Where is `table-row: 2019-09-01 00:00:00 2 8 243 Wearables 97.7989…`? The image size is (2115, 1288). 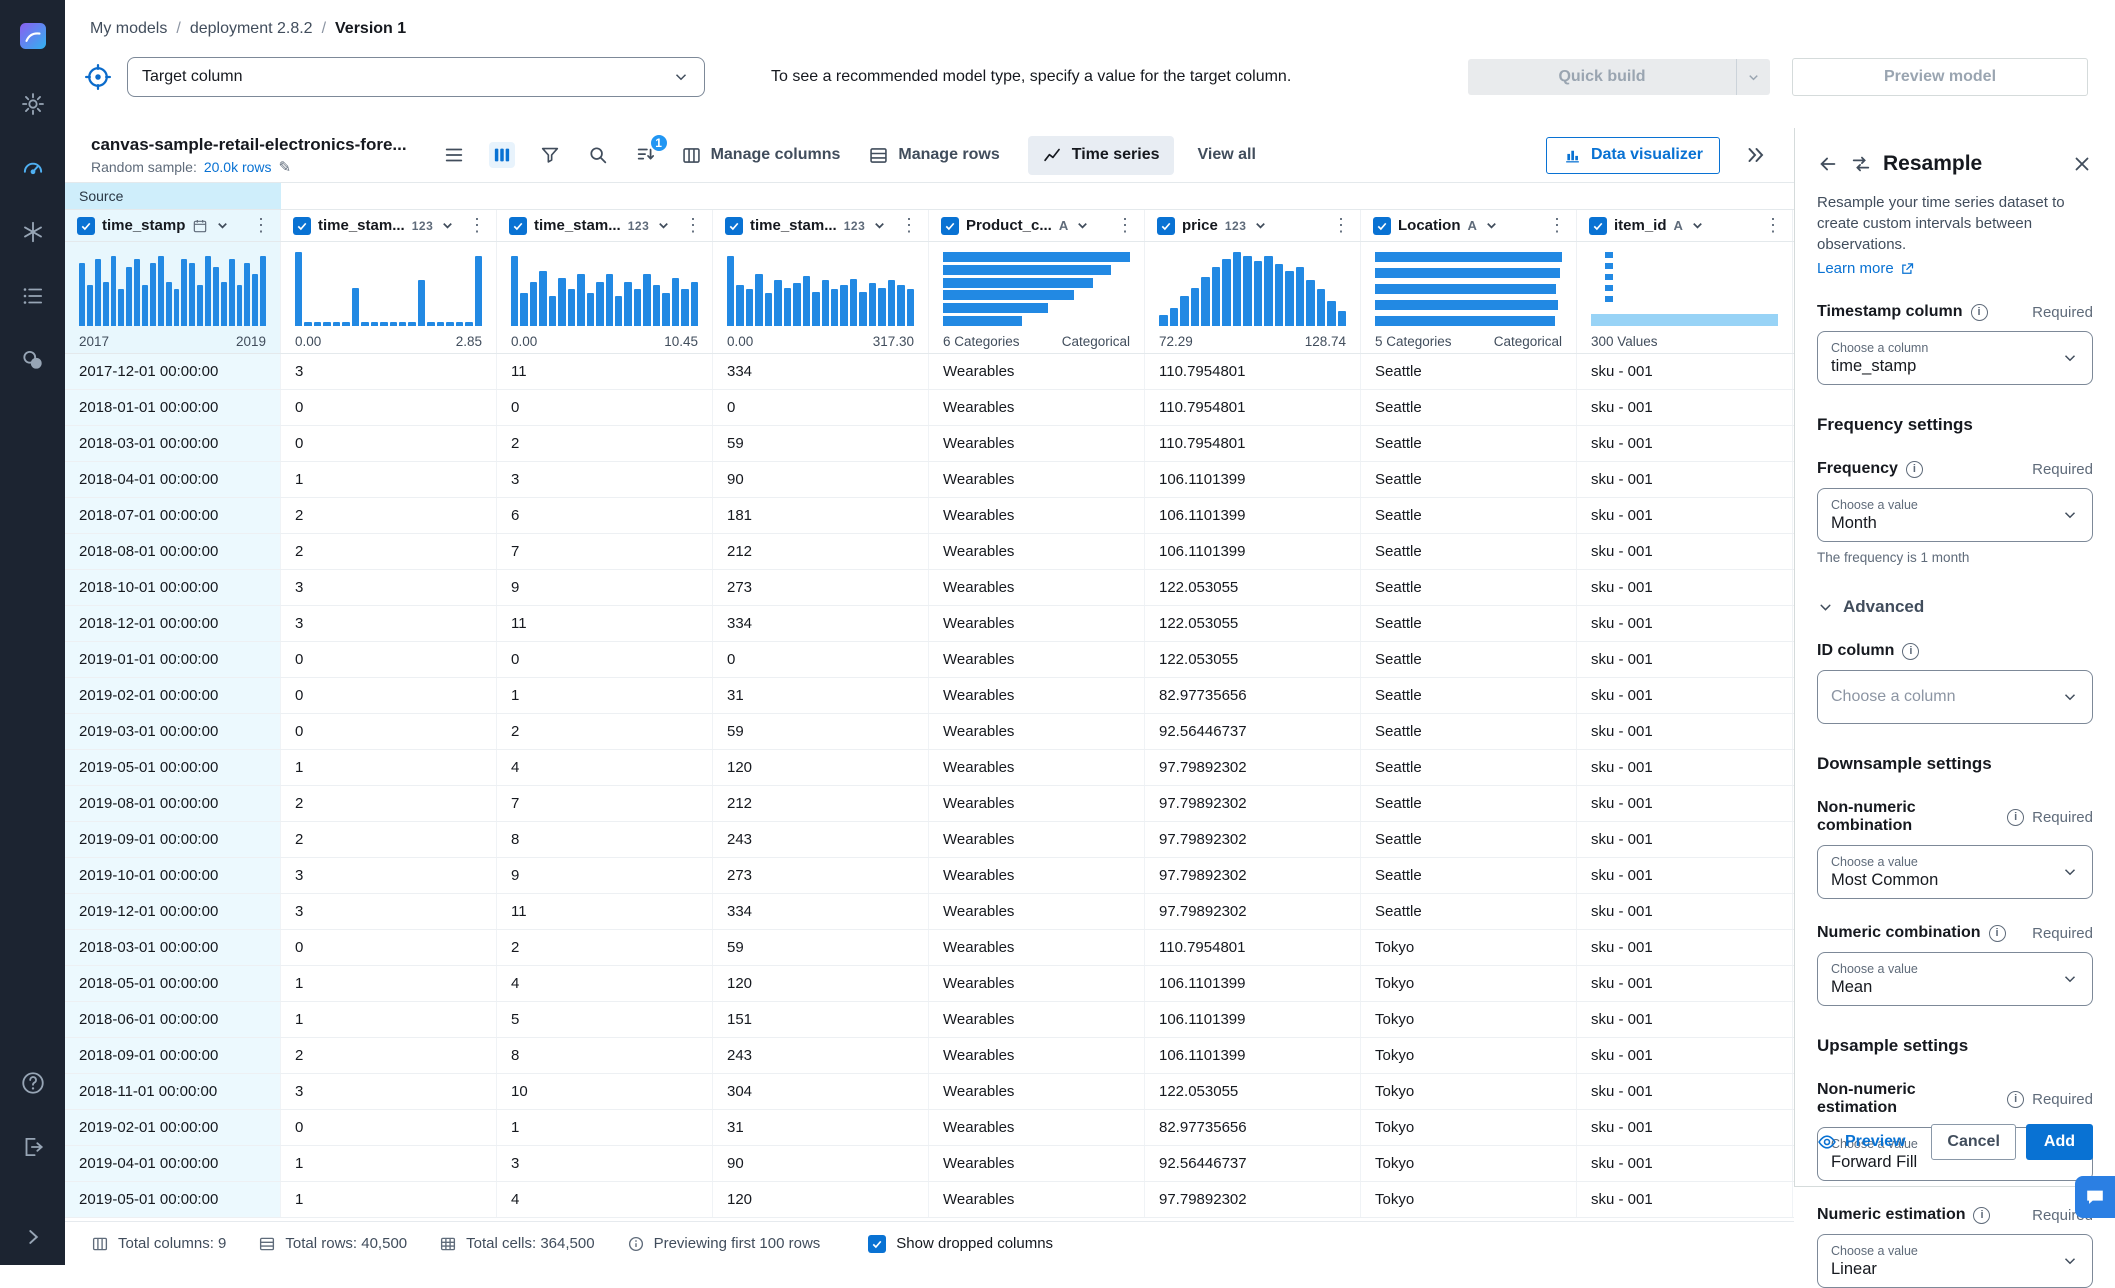
table-row: 2019-09-01 00:00:00 2 8 243 Wearables 97.7989… is located at coordinates (929, 840).